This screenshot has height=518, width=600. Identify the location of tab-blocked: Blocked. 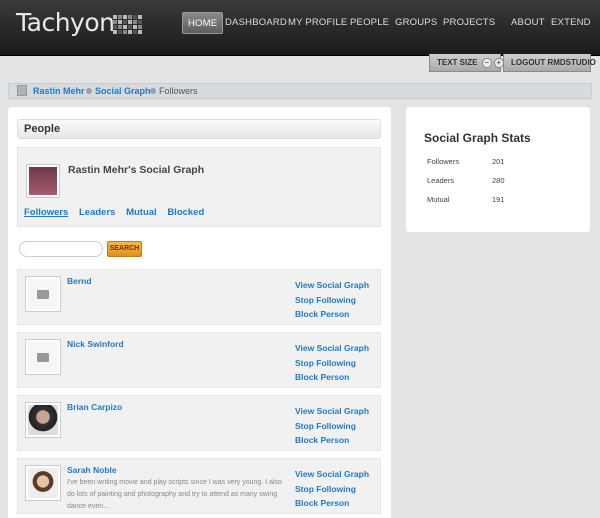
(185, 212).